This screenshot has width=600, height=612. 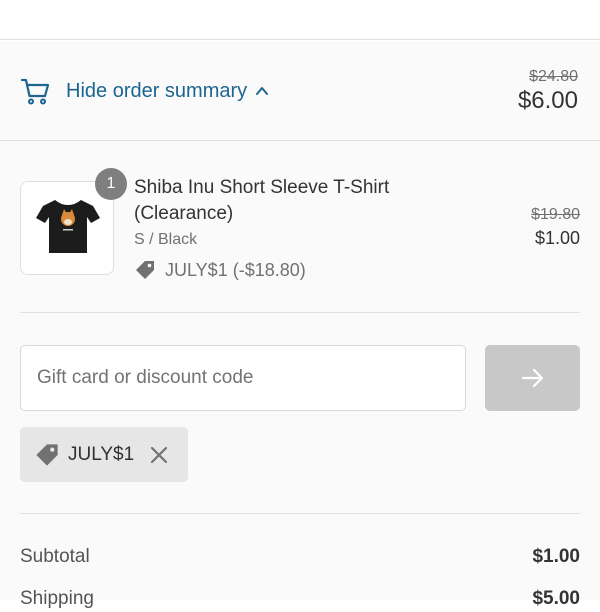 What do you see at coordinates (300, 599) in the screenshot?
I see `shipping-row: Shipping $5.00` at bounding box center [300, 599].